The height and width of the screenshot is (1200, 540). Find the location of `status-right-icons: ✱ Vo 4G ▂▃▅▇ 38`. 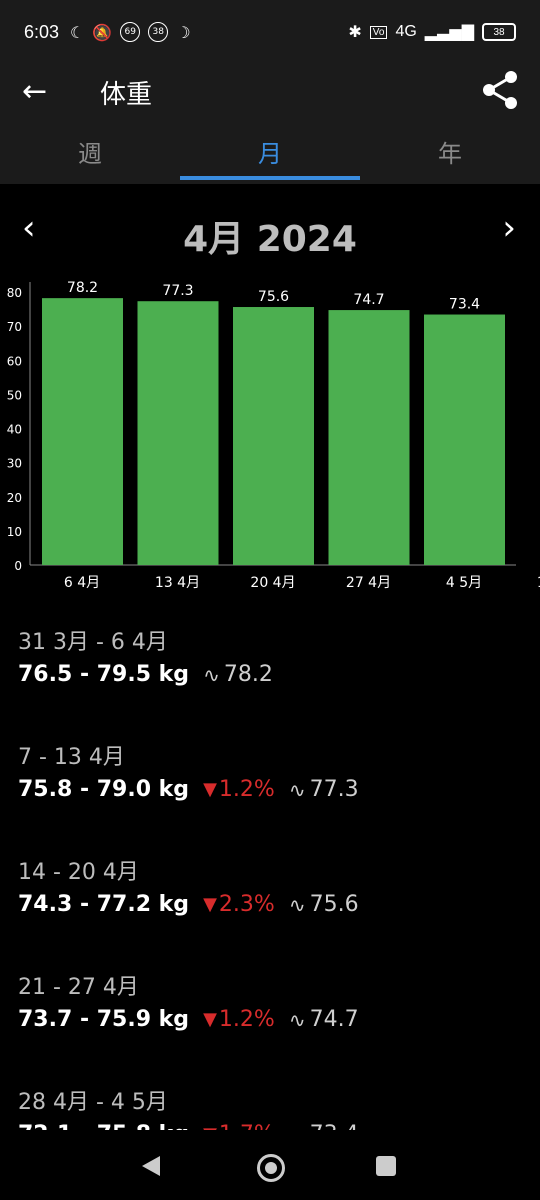

status-right-icons: ✱ Vo 4G ▂▃▅▇ 38 is located at coordinates (432, 32).